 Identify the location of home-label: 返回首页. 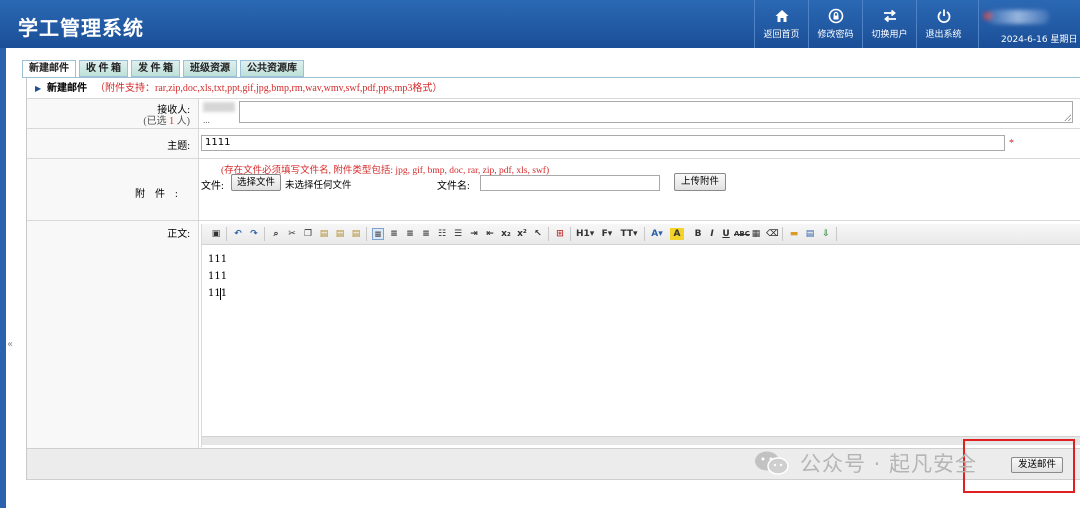
(781, 35).